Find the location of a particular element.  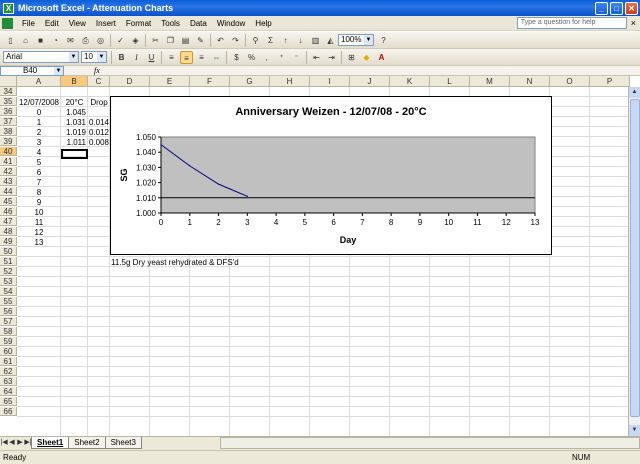

row-header-57: 57 is located at coordinates (8, 321).